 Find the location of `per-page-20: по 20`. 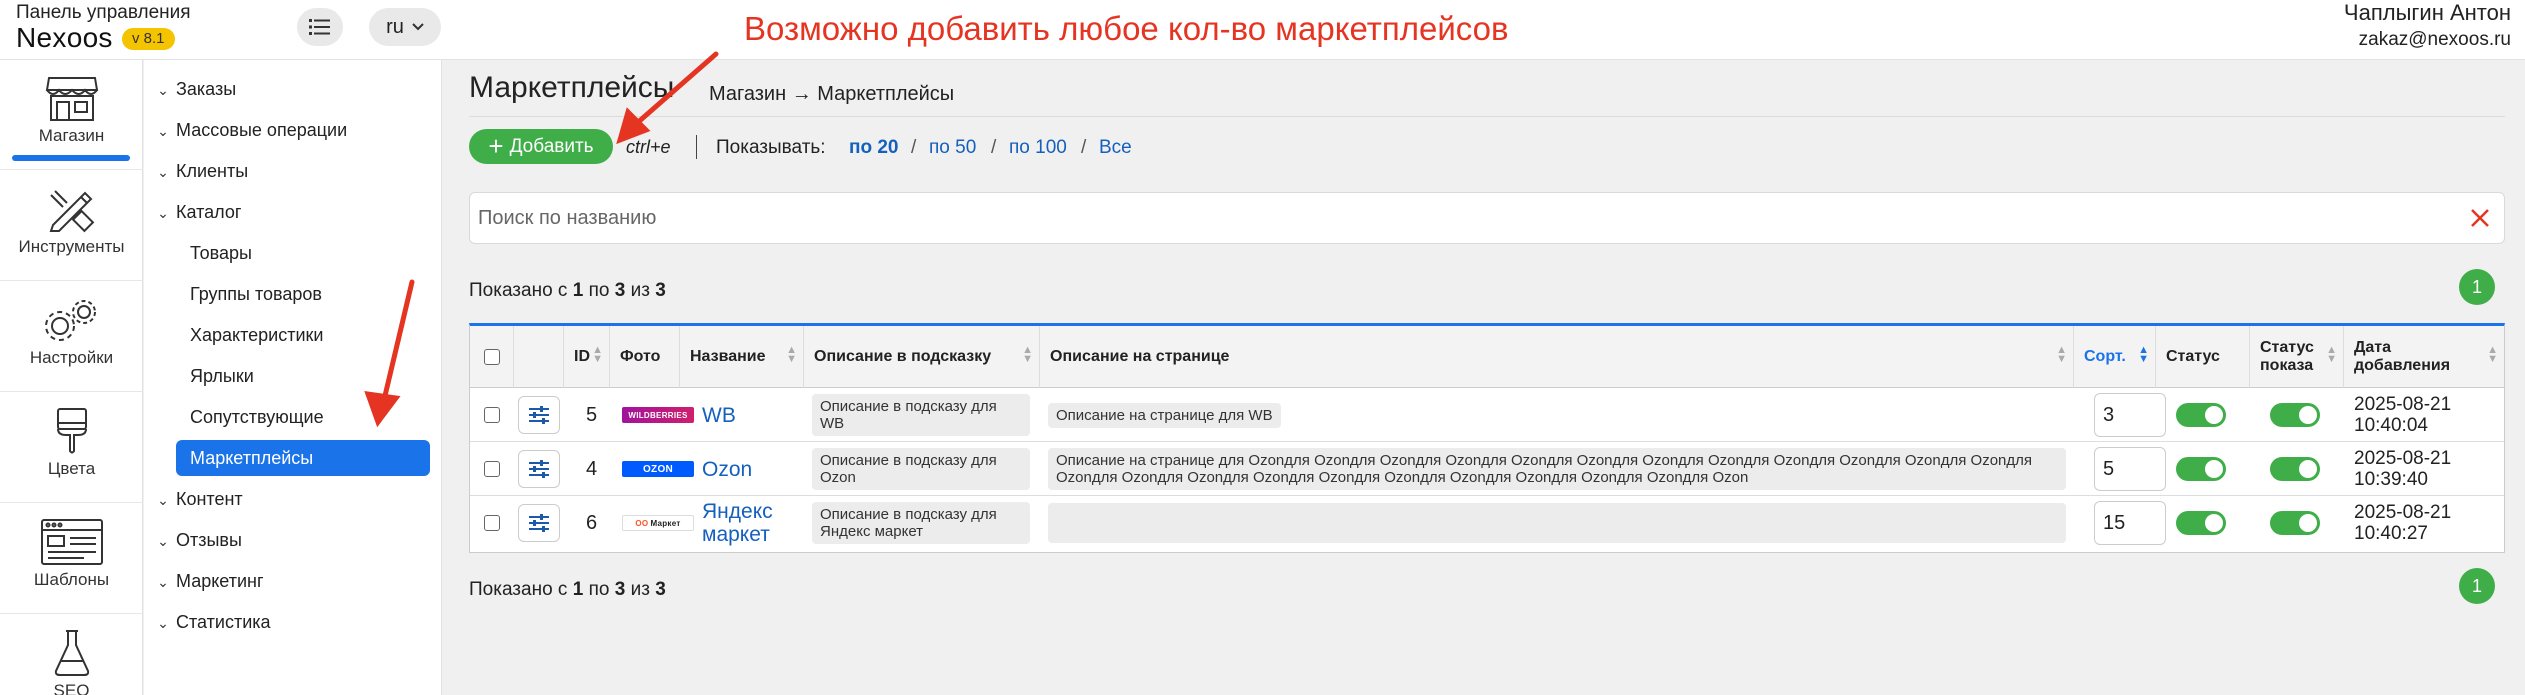

per-page-20: по 20 is located at coordinates (874, 148).